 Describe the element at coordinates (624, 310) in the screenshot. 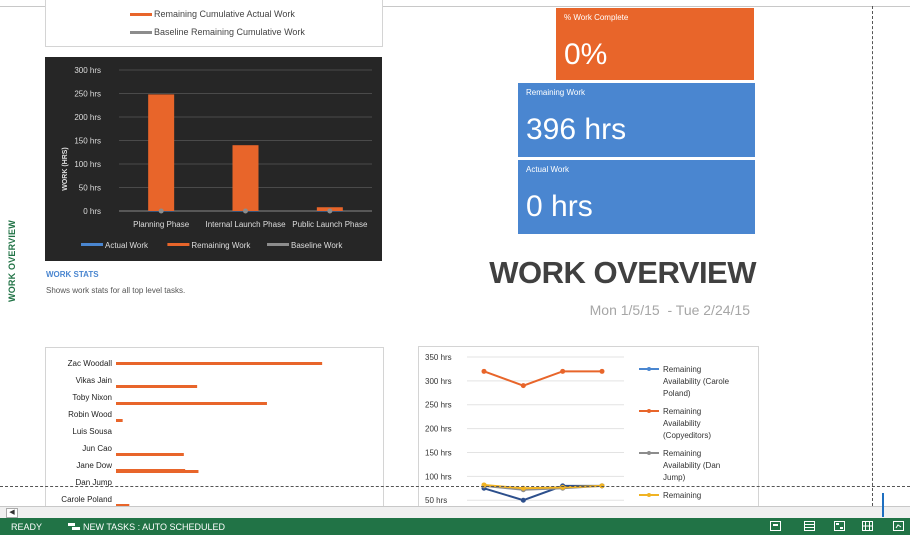

I see `start-date: Mon 1/5/15` at that location.